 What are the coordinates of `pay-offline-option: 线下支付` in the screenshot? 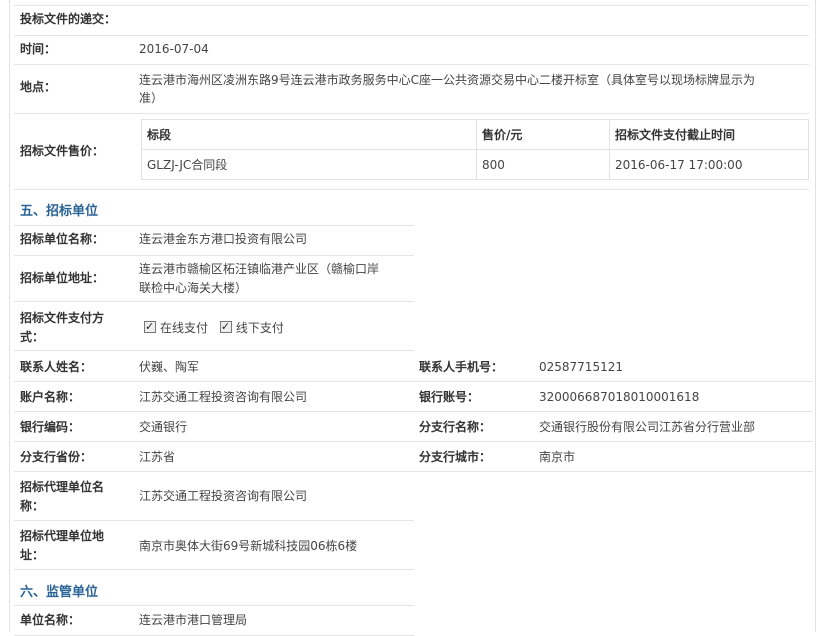 It's located at (251, 327).